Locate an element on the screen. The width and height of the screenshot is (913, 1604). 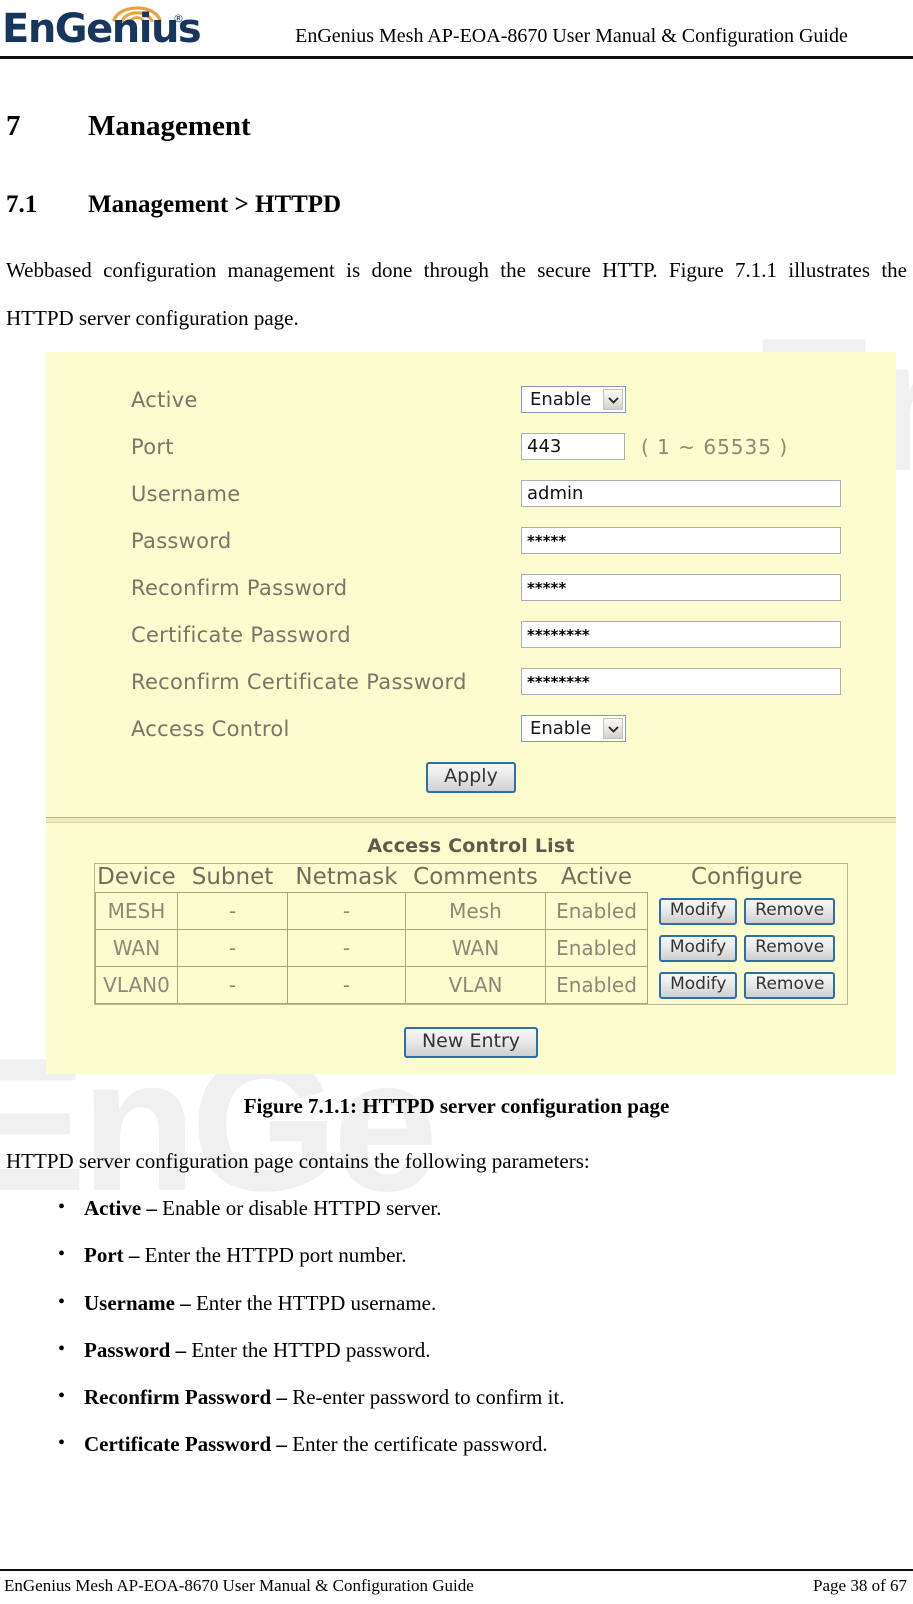
logo-registered-mark: ® is located at coordinates (178, 18).